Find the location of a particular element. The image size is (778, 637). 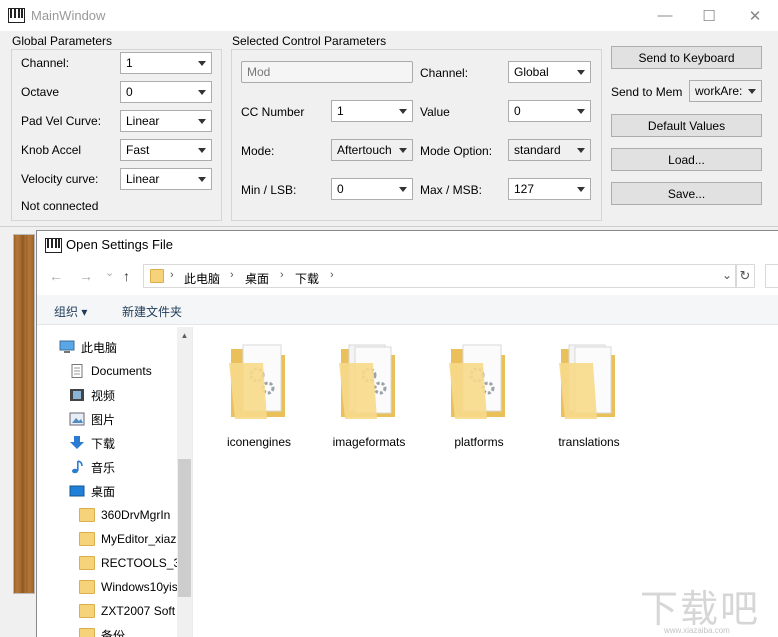

search-box-edge is located at coordinates (771, 276).